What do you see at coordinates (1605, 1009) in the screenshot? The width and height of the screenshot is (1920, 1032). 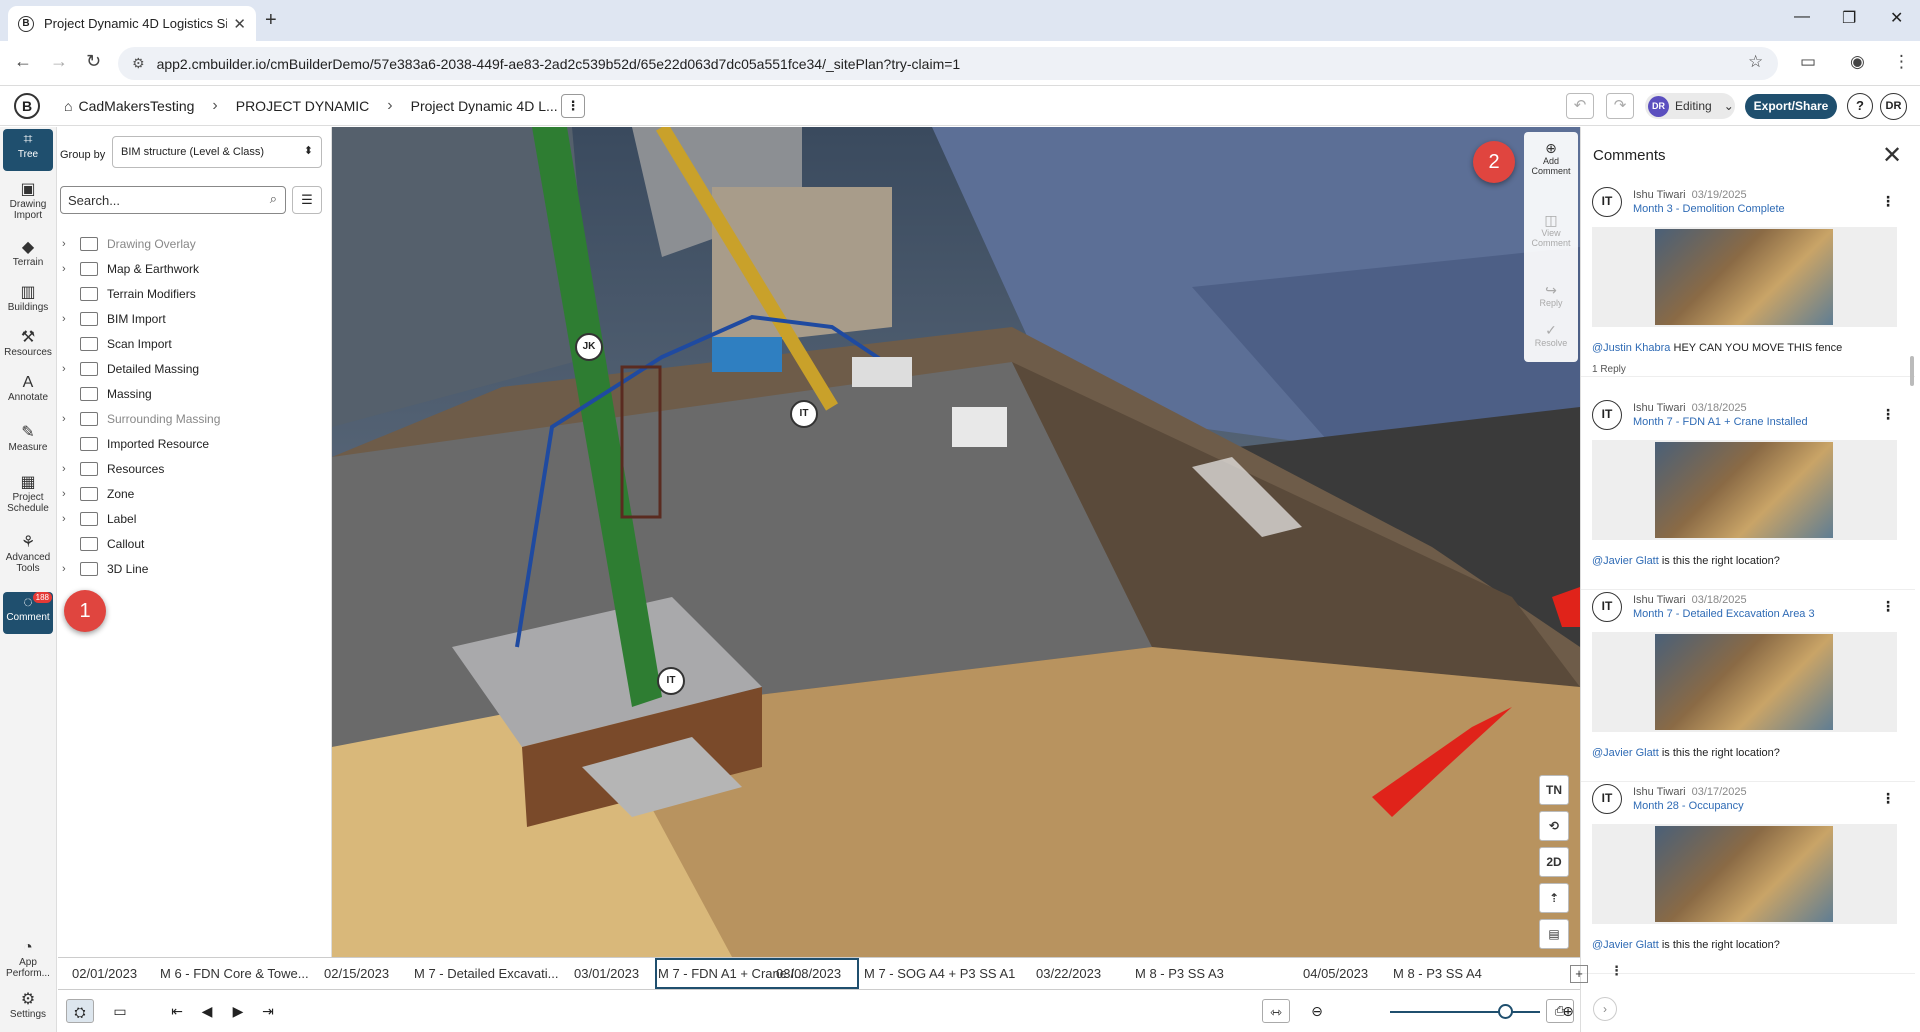 I see `chevron-right-icon: ›` at bounding box center [1605, 1009].